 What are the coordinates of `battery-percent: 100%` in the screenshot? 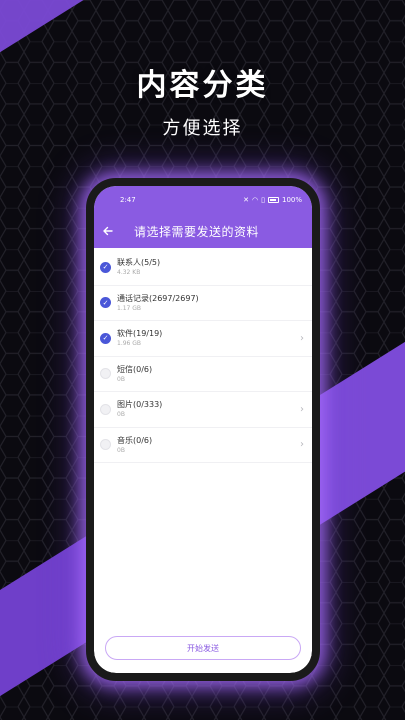 It's located at (291, 200).